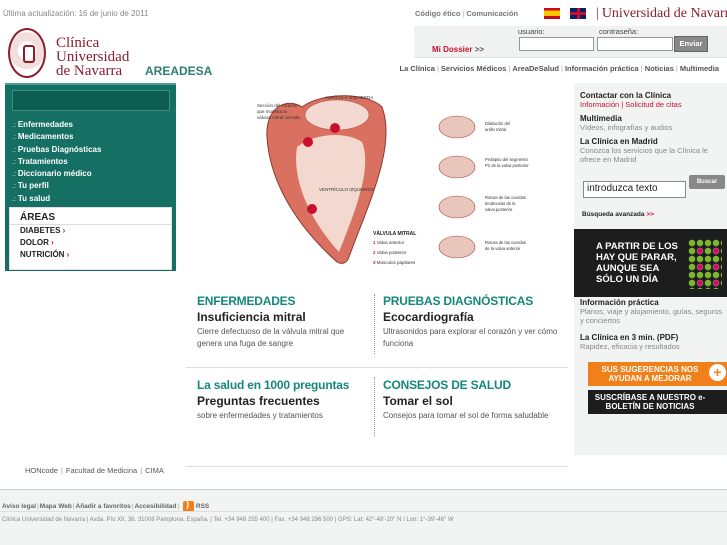 This screenshot has width=727, height=545. Describe the element at coordinates (349, 97) in the screenshot. I see `auricula-label: AURÍCULA IZQUIERDA` at that location.